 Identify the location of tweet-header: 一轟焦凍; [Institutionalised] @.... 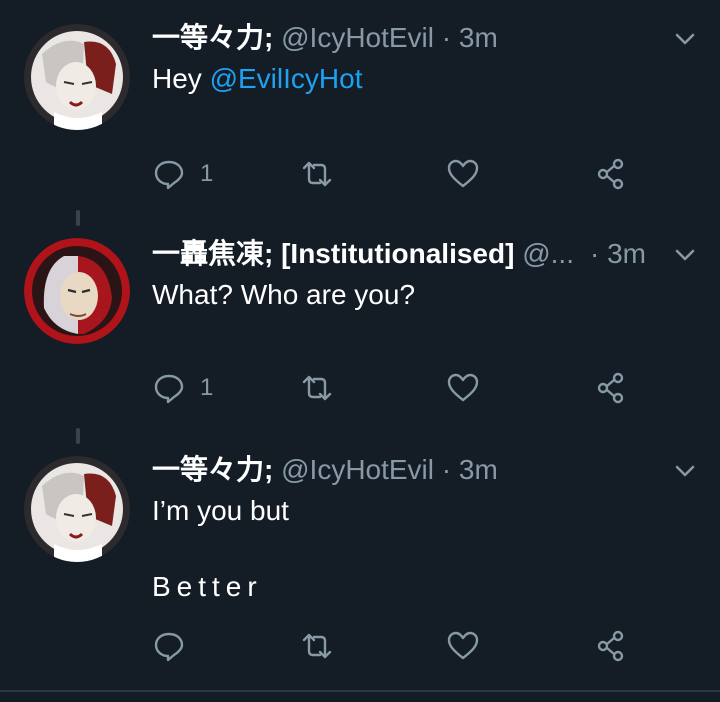
(392, 254).